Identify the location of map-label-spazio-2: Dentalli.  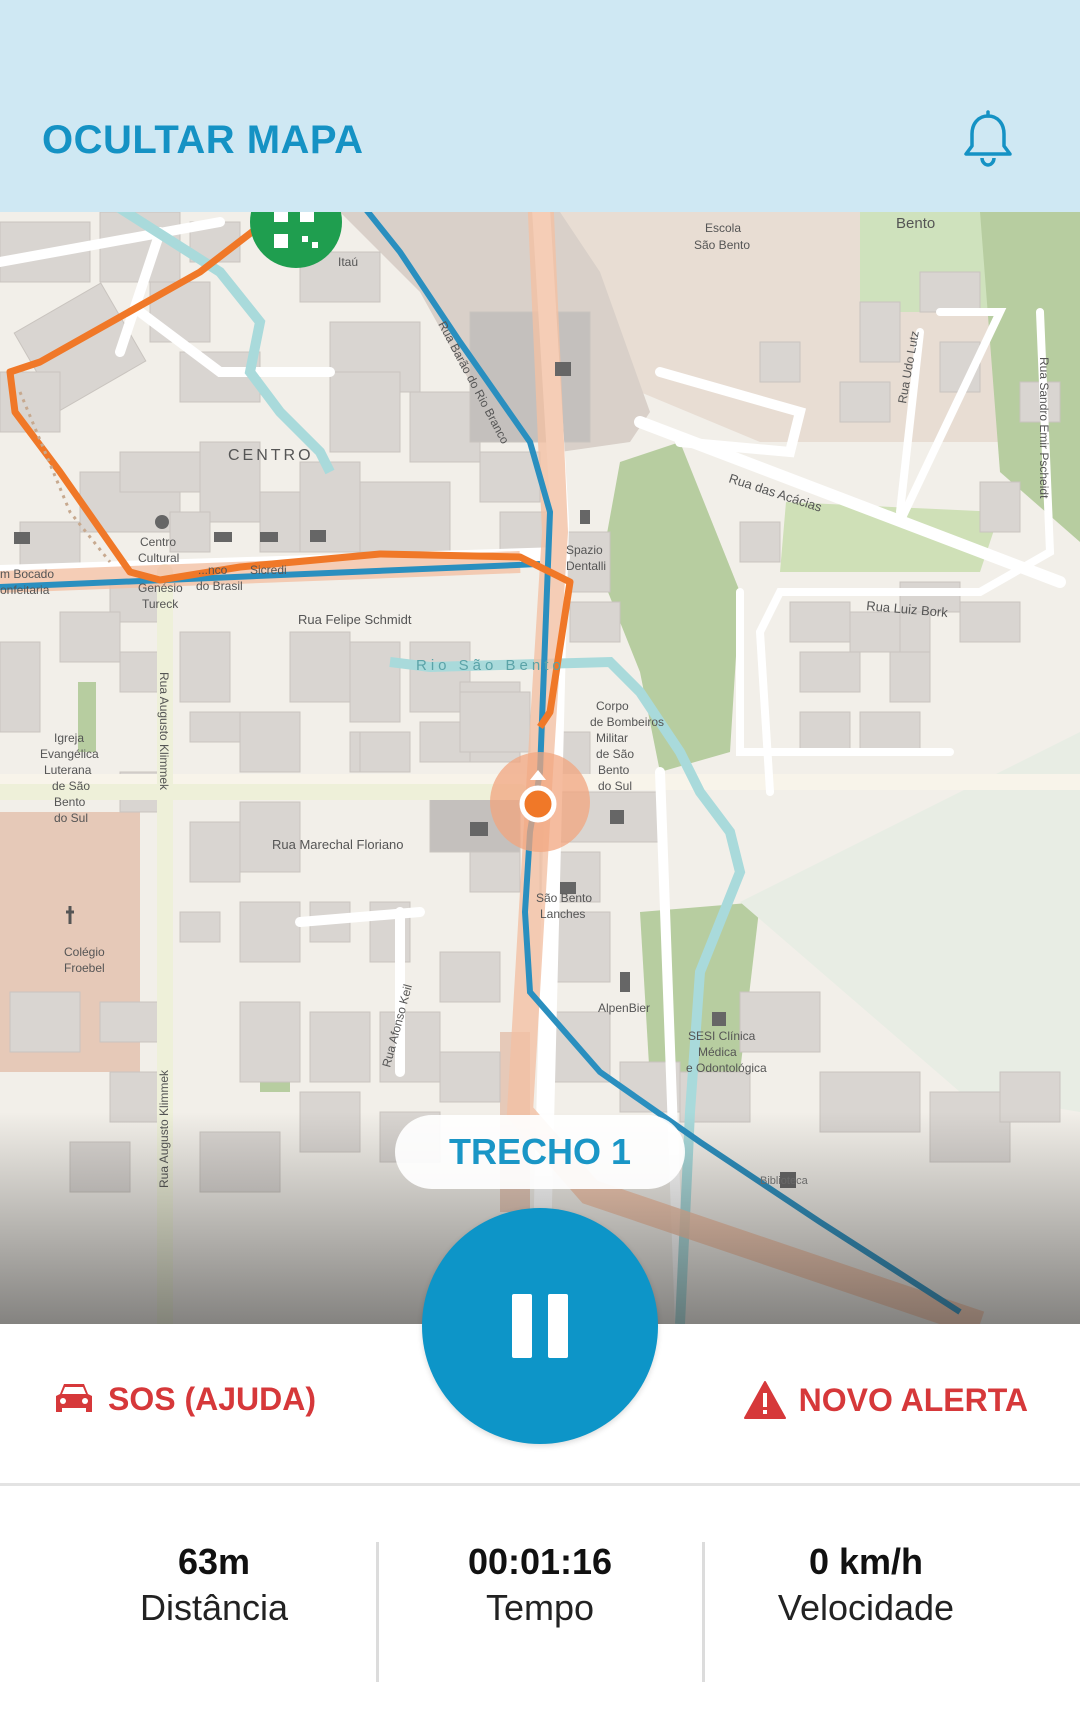
(586, 566).